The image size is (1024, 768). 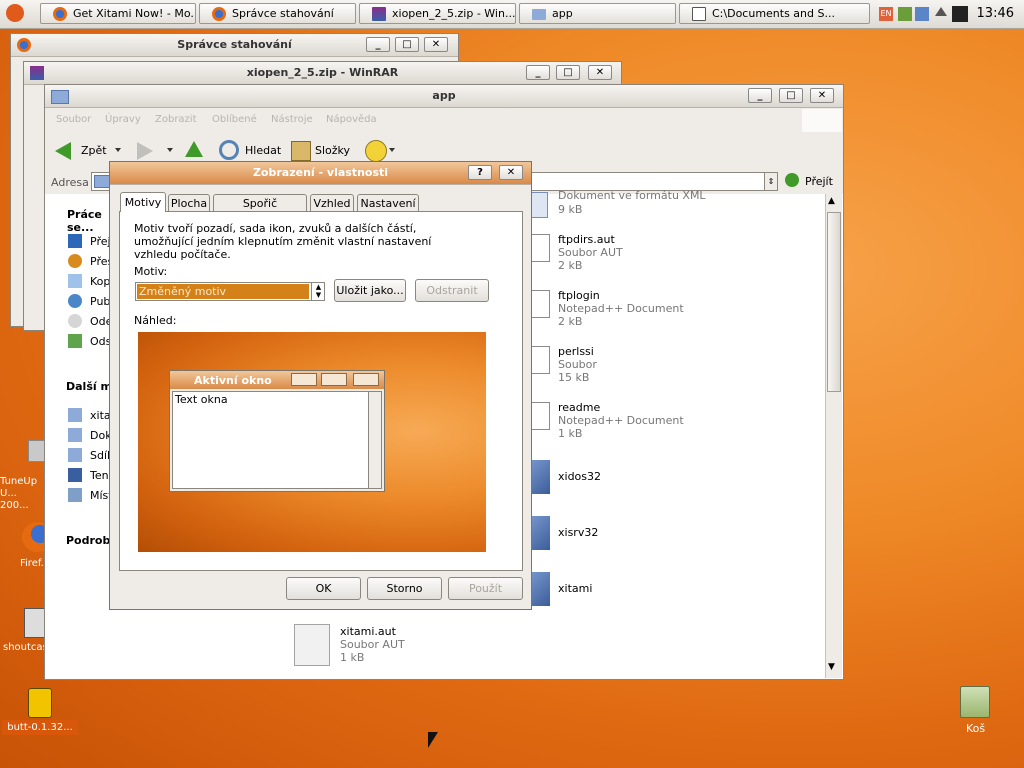 What do you see at coordinates (351, 119) in the screenshot?
I see `menu-help: Nápověda` at bounding box center [351, 119].